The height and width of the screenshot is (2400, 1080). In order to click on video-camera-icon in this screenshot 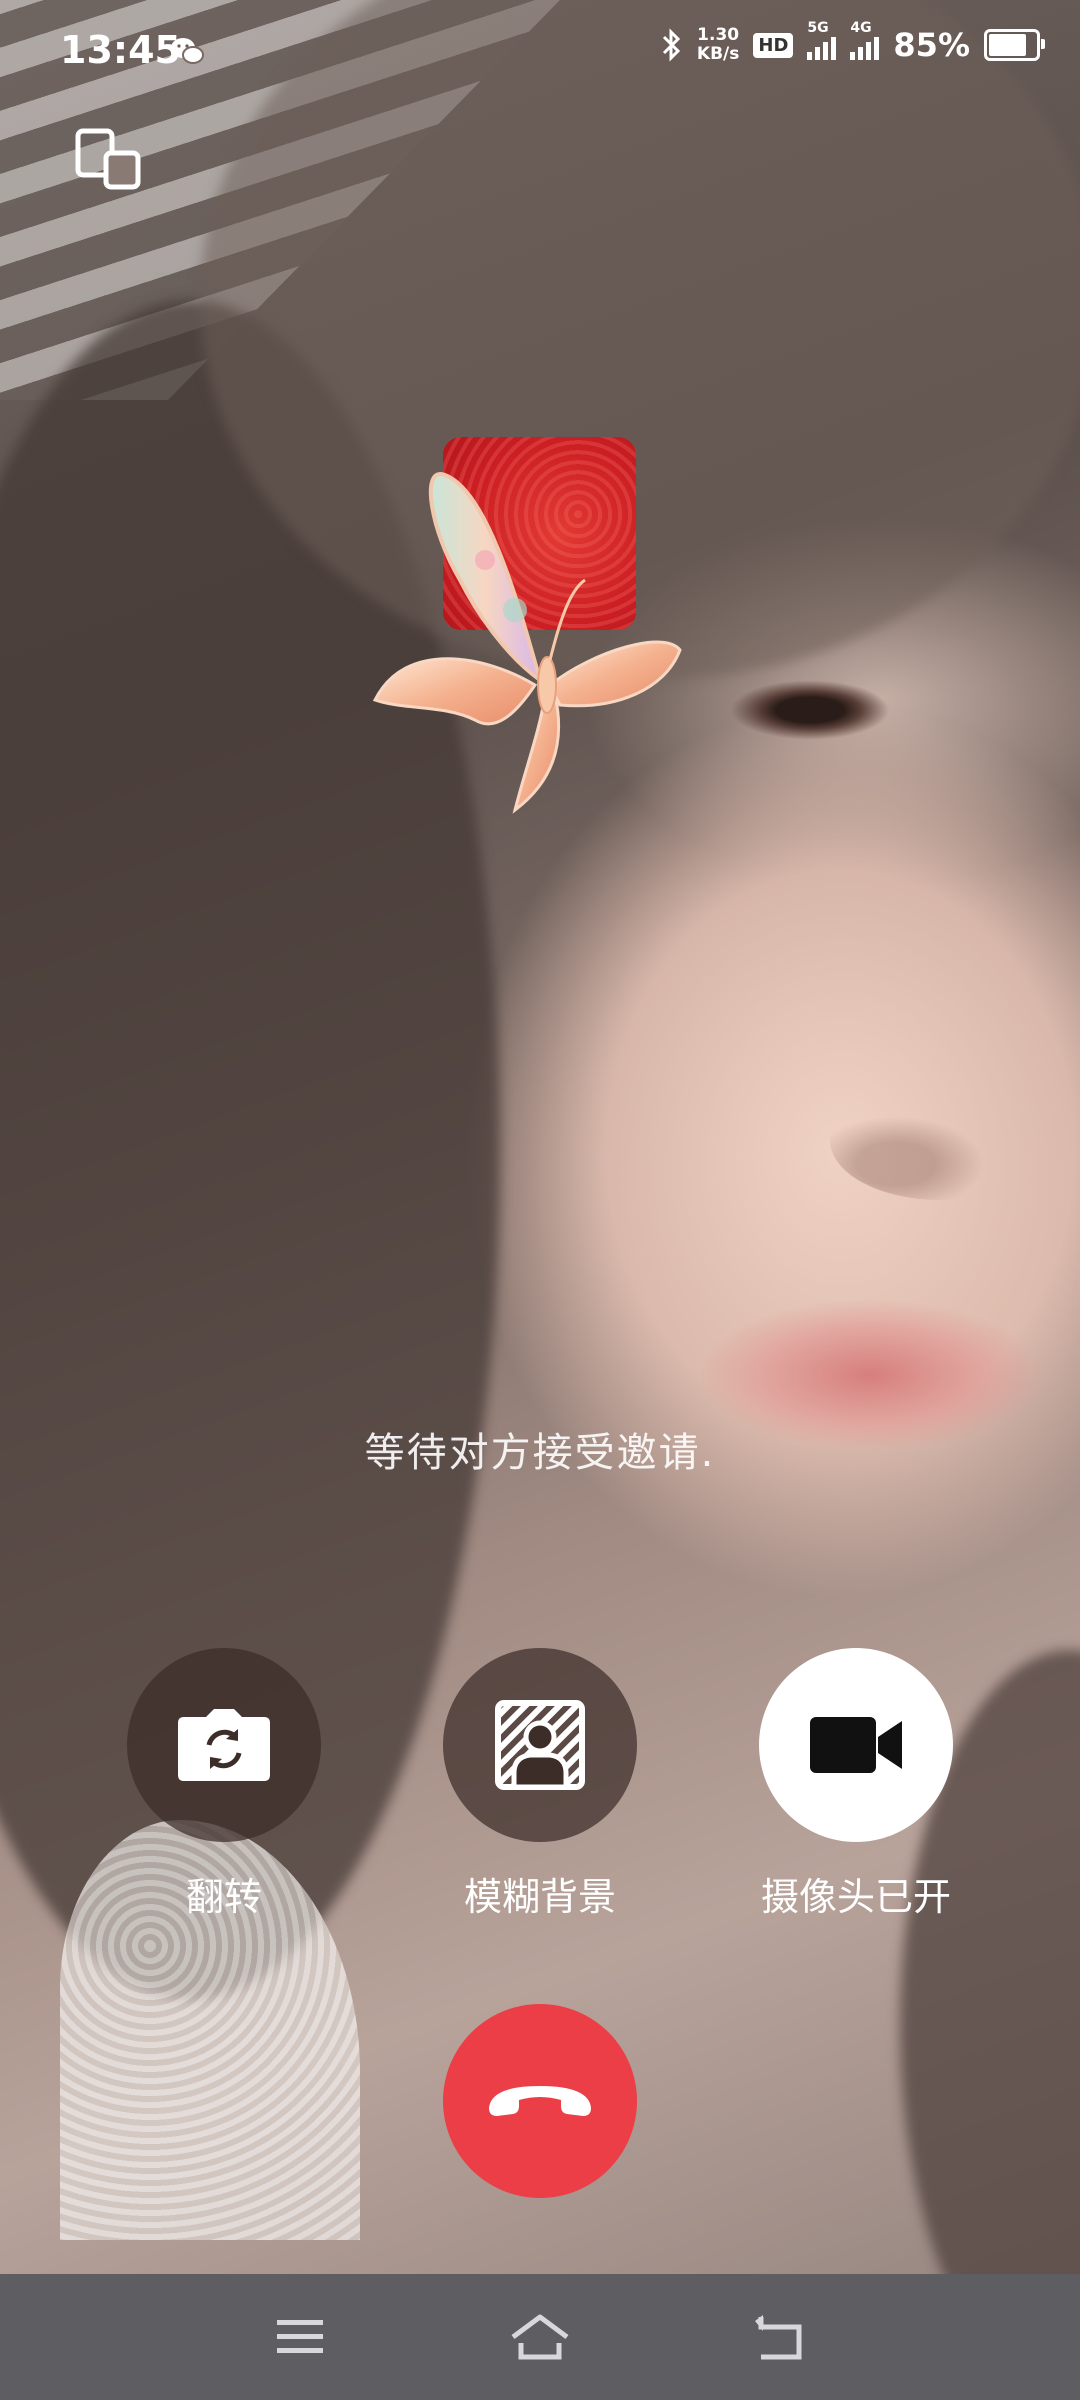, I will do `click(856, 1745)`.